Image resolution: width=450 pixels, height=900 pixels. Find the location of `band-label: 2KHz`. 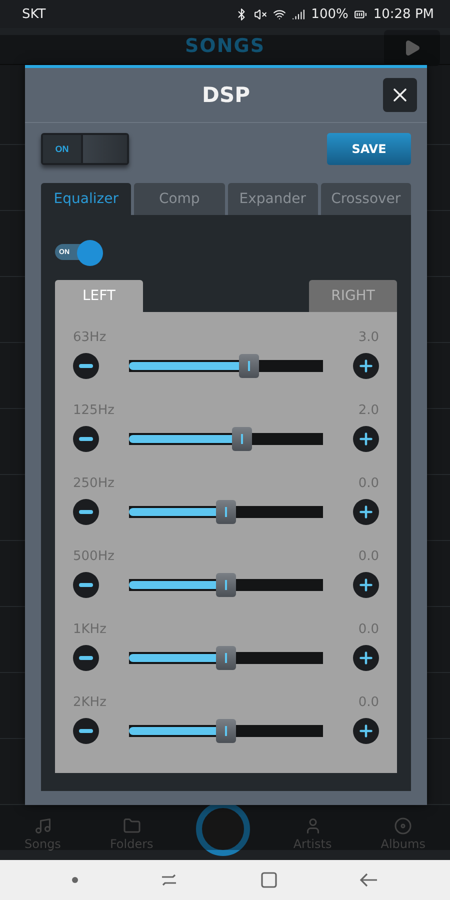

band-label: 2KHz is located at coordinates (89, 702).